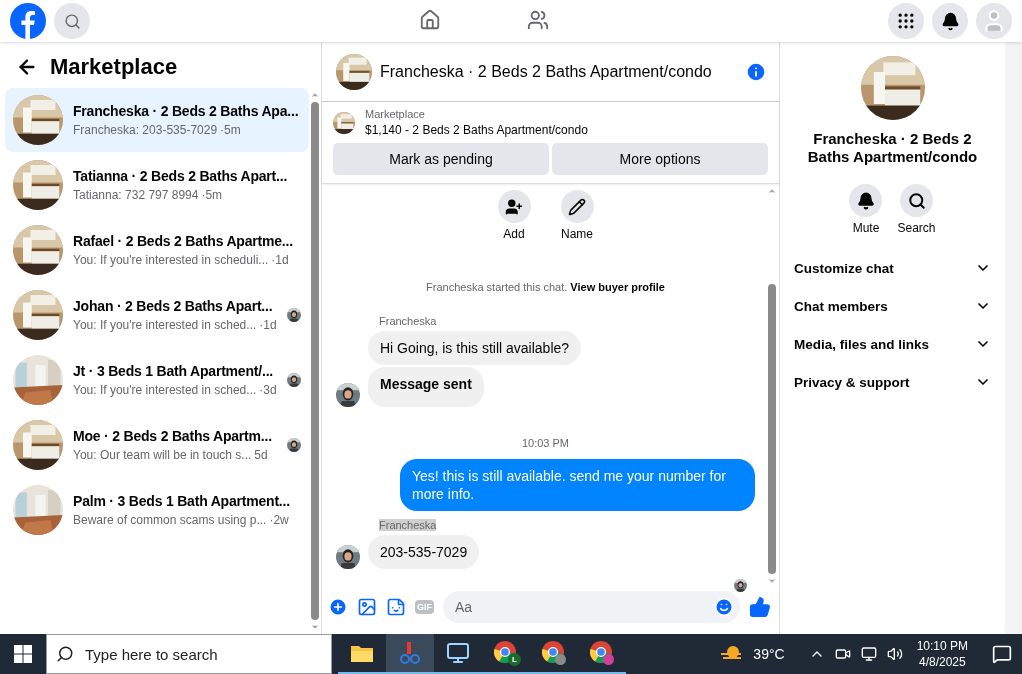 The image size is (1022, 674). What do you see at coordinates (942, 646) in the screenshot?
I see `clock-time: 10:10 PM` at bounding box center [942, 646].